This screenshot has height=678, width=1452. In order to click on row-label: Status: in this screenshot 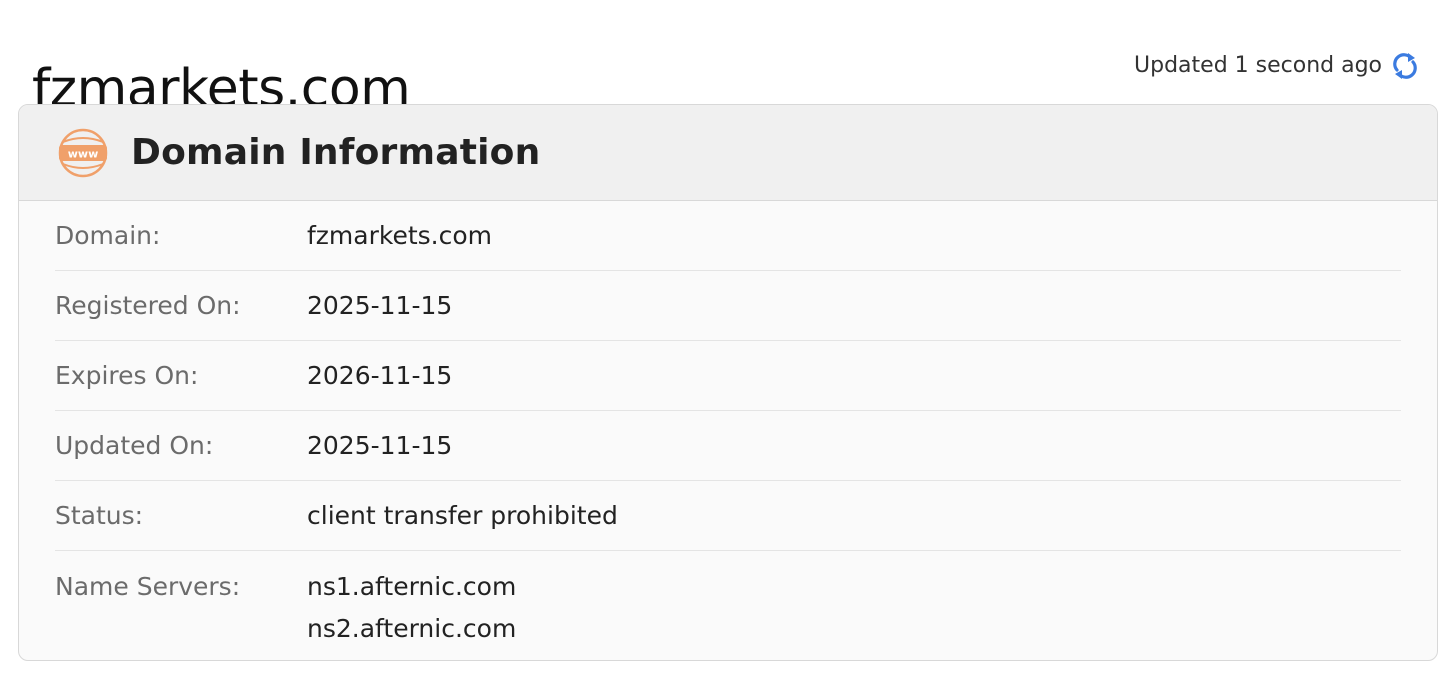, I will do `click(99, 515)`.